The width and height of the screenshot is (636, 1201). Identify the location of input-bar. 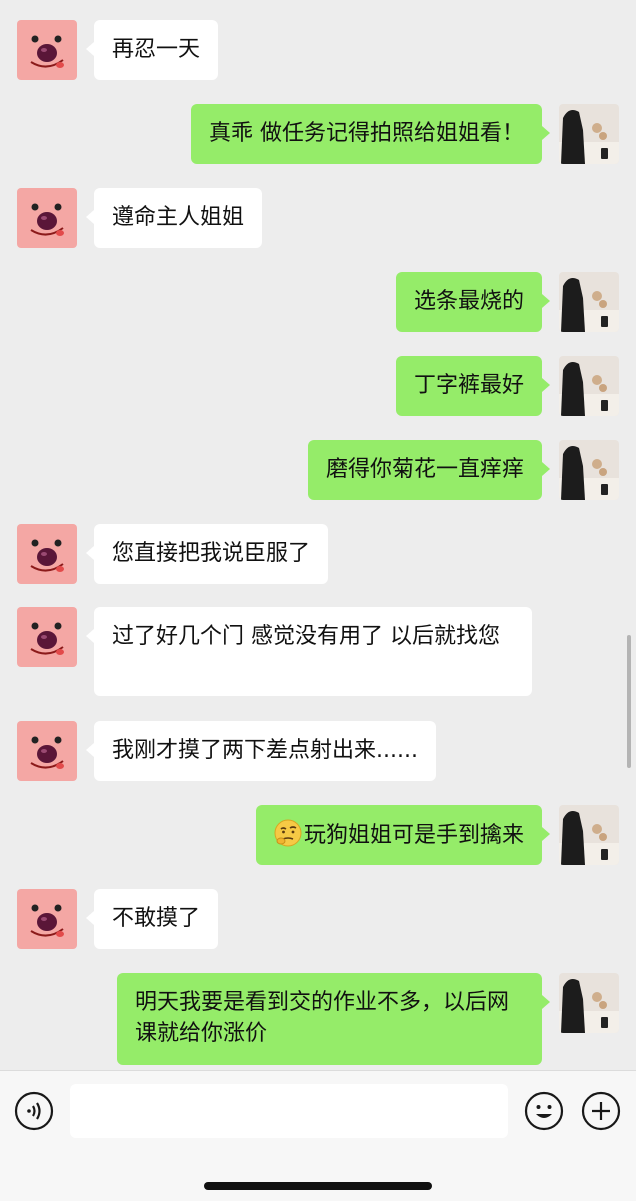
(318, 1135).